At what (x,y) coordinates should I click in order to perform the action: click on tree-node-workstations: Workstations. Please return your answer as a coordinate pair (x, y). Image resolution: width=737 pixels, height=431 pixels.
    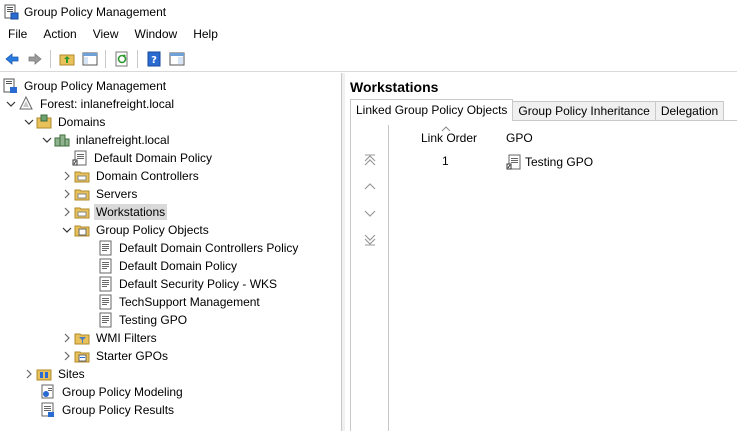
    Looking at the image, I should click on (114, 212).